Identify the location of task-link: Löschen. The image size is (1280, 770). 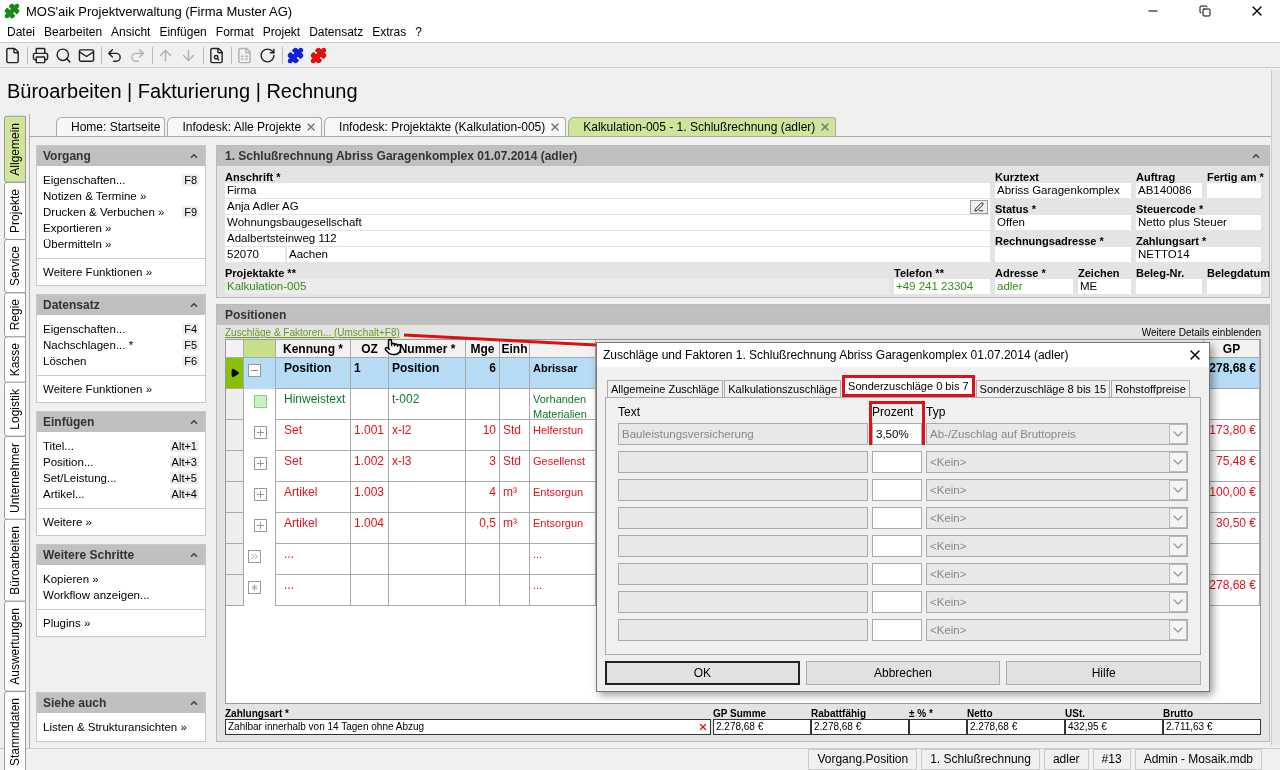
(65, 361).